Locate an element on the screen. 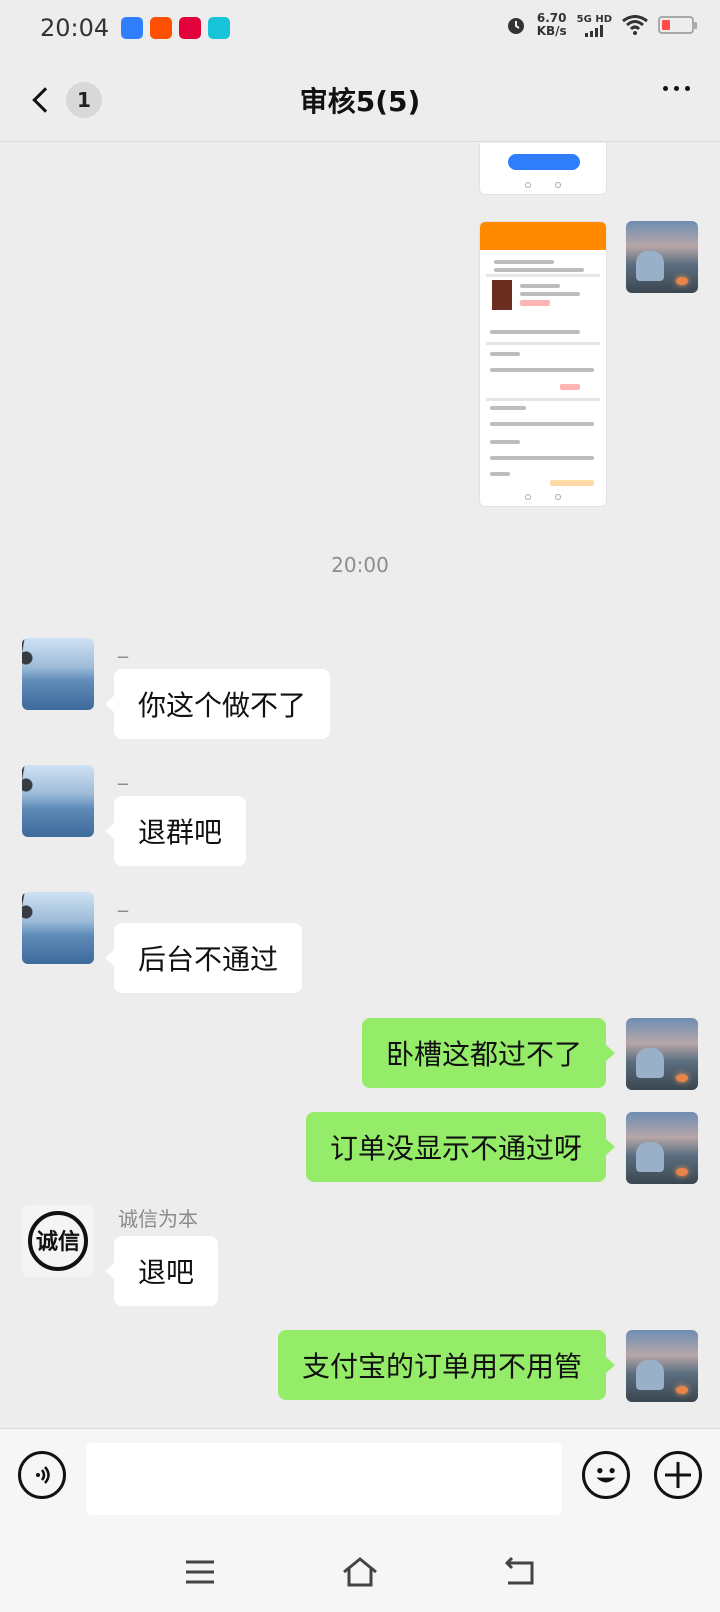 The image size is (720, 1612). network-label: 5G HD is located at coordinates (594, 19).